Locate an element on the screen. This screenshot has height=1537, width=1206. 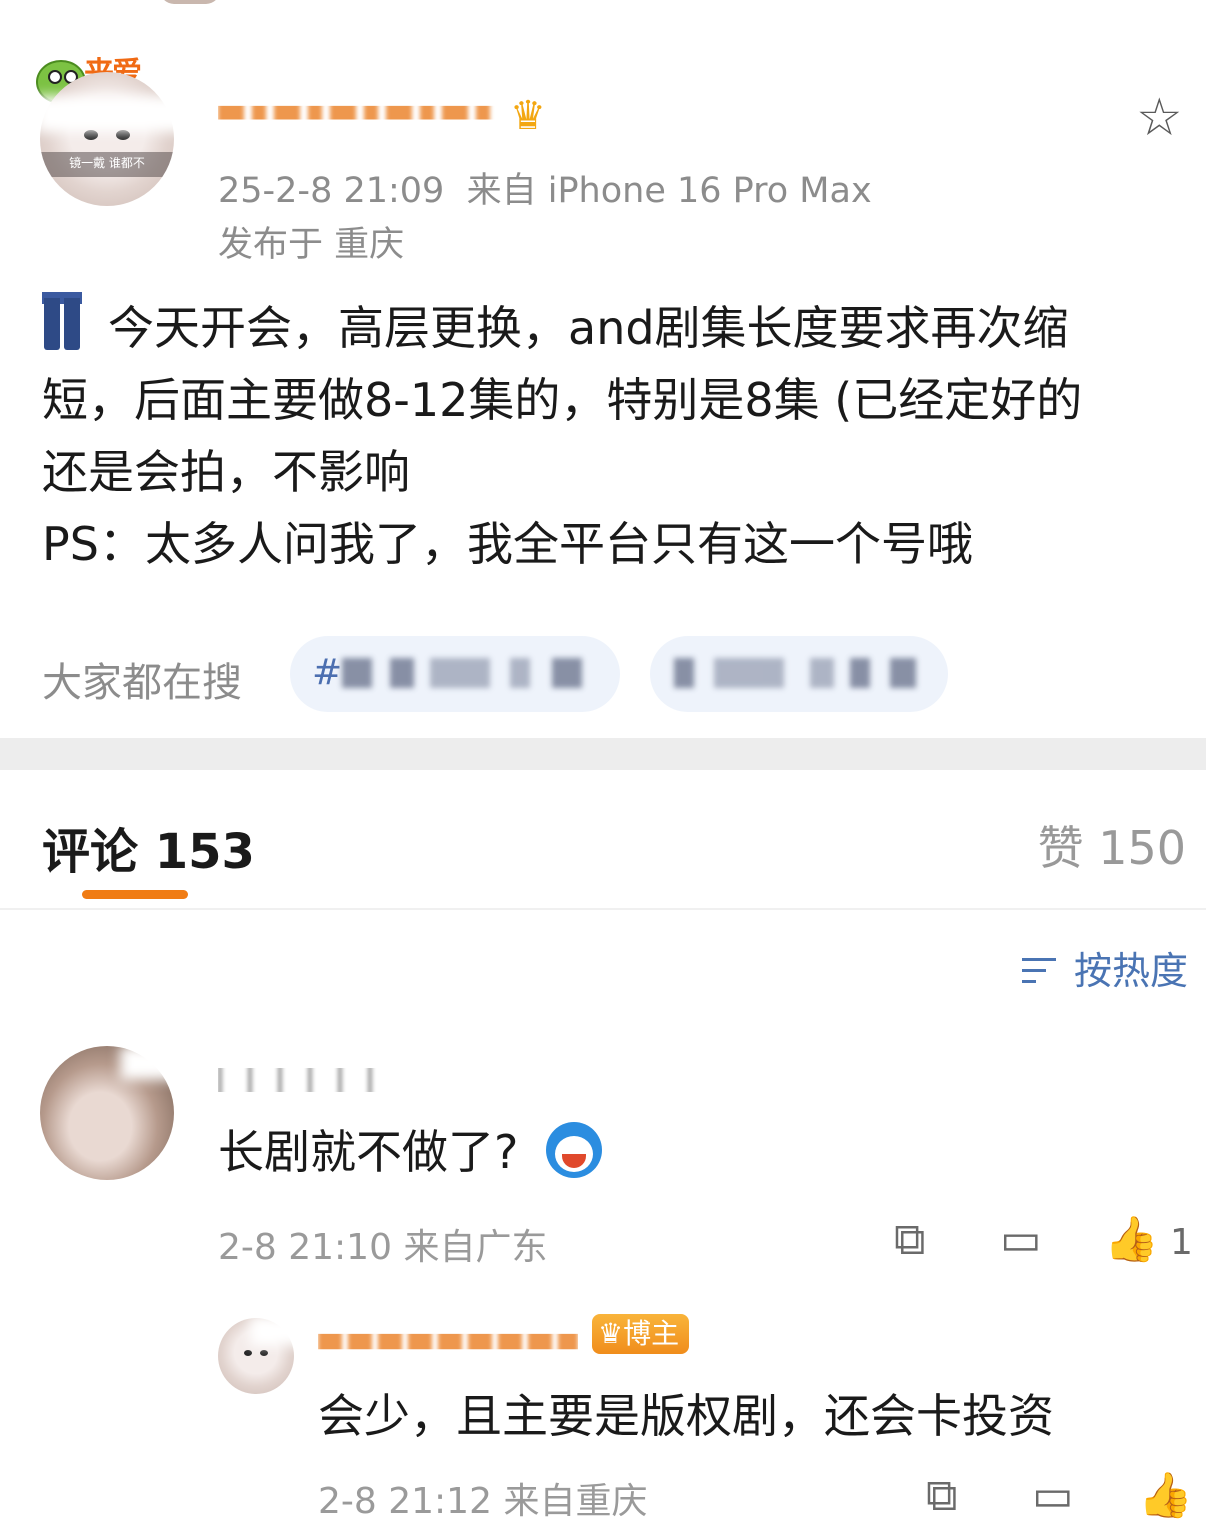
author-name-redacted is located at coordinates (358, 112).